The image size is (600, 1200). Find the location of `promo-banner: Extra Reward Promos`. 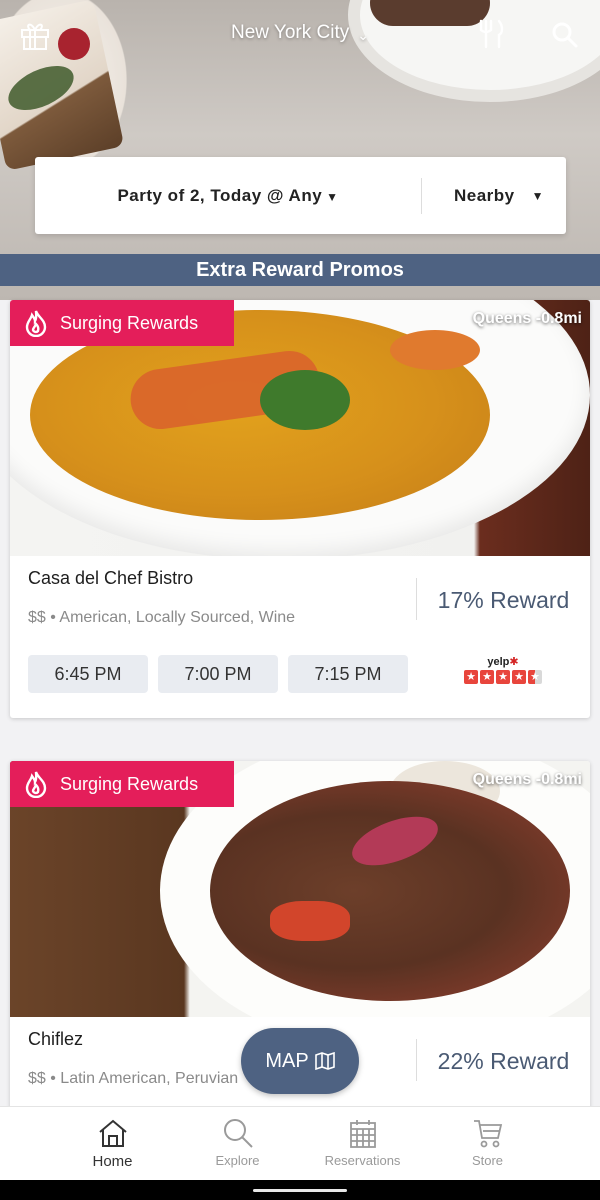

promo-banner: Extra Reward Promos is located at coordinates (300, 270).